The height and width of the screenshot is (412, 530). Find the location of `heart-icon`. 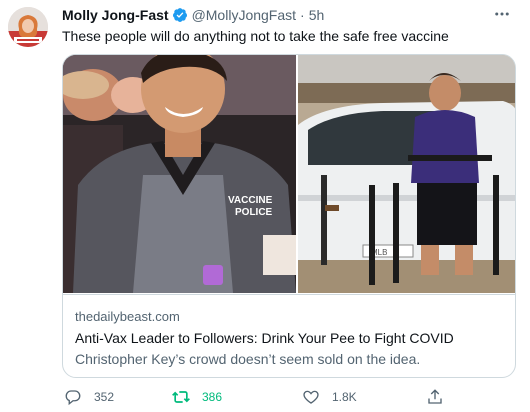

heart-icon is located at coordinates (311, 397).